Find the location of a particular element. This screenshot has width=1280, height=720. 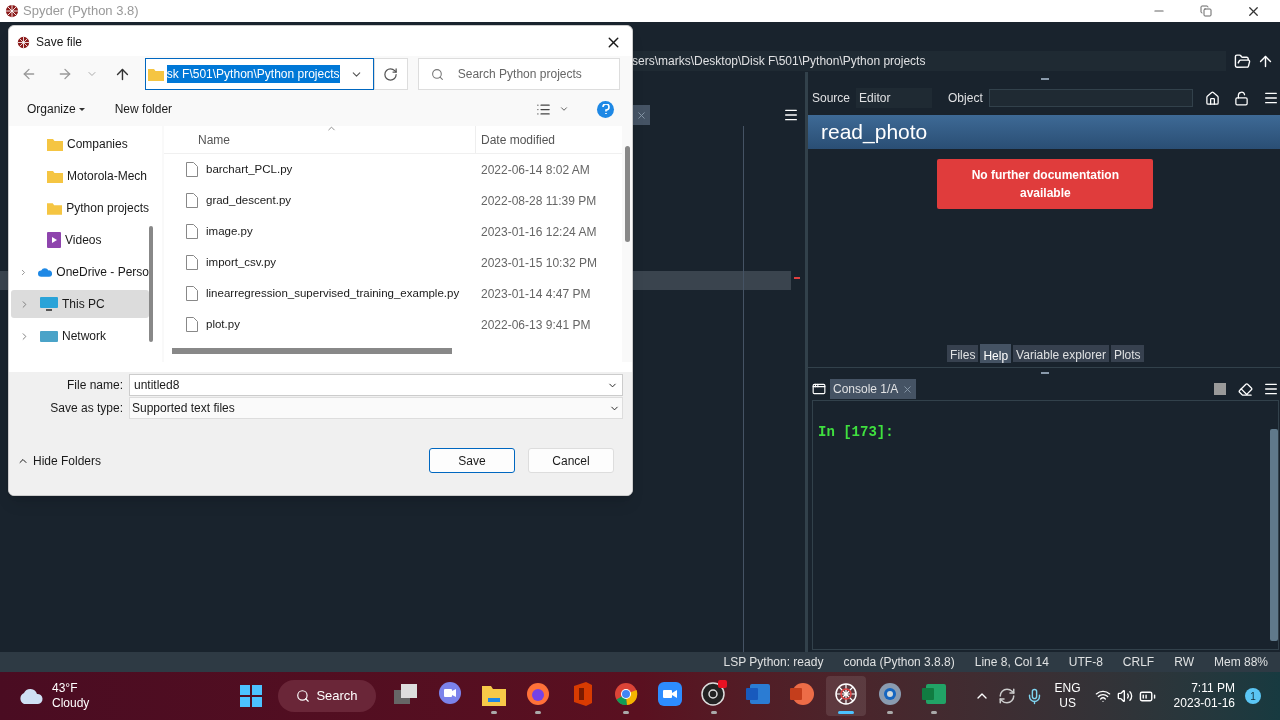

address-field: sk F\501\Python\Python projects is located at coordinates (259, 74).